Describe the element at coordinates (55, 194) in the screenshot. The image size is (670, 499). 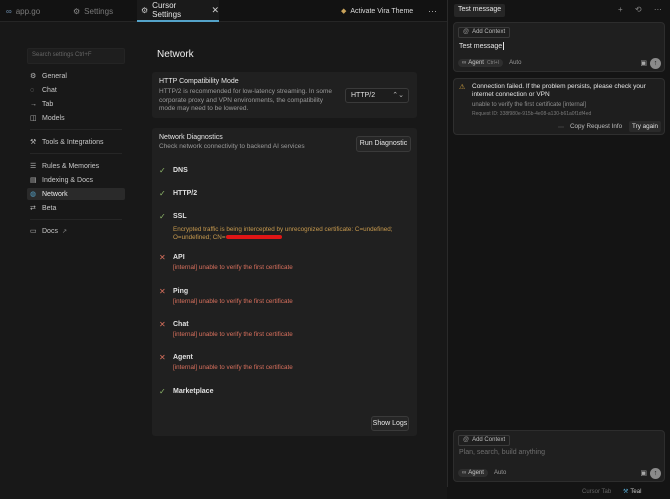
I see `nav-label: Network` at that location.